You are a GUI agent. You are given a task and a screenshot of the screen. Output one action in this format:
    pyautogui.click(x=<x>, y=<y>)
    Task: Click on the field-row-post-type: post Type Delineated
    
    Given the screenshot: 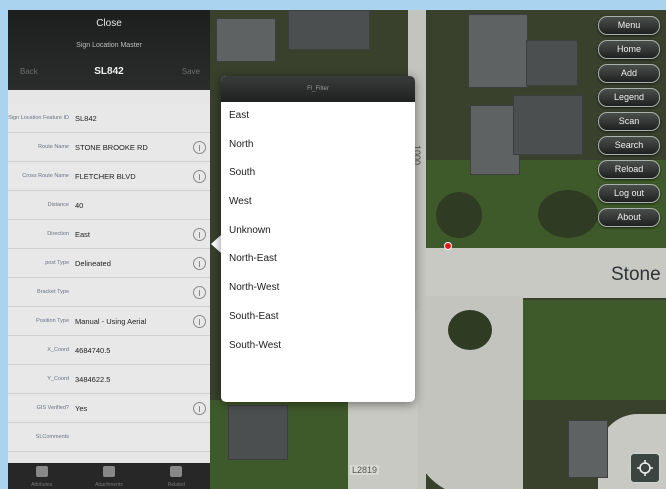 What is the action you would take?
    pyautogui.click(x=109, y=263)
    